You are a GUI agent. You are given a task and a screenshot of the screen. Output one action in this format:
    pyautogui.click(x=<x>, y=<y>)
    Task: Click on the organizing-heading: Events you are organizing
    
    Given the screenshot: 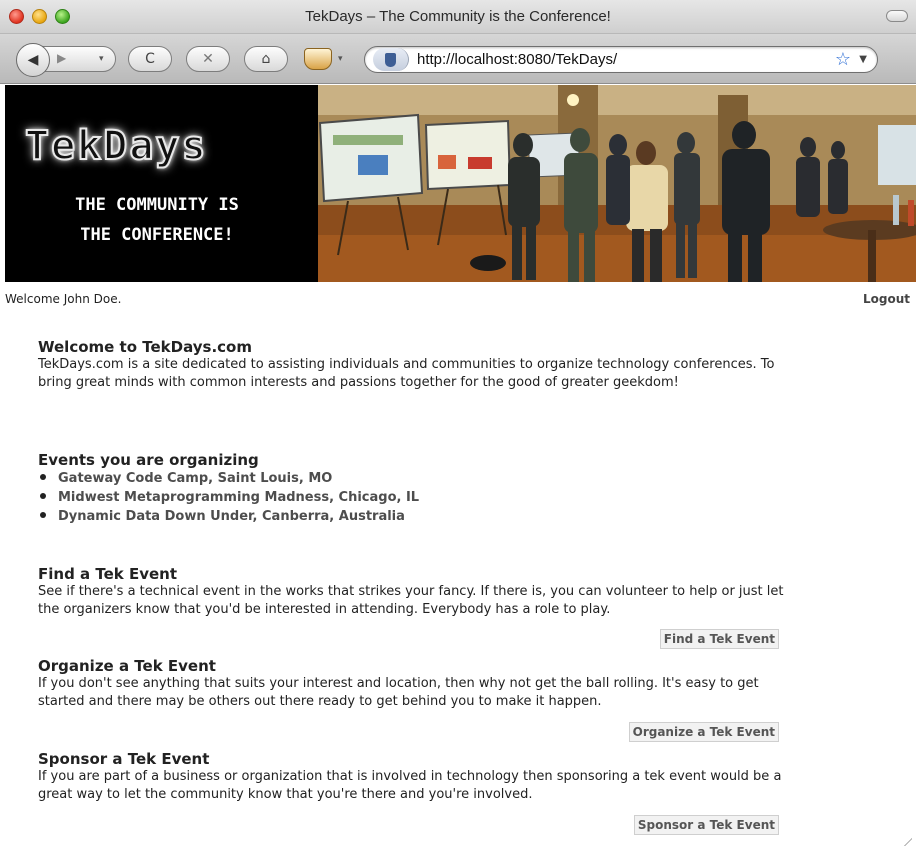 What is the action you would take?
    pyautogui.click(x=148, y=460)
    